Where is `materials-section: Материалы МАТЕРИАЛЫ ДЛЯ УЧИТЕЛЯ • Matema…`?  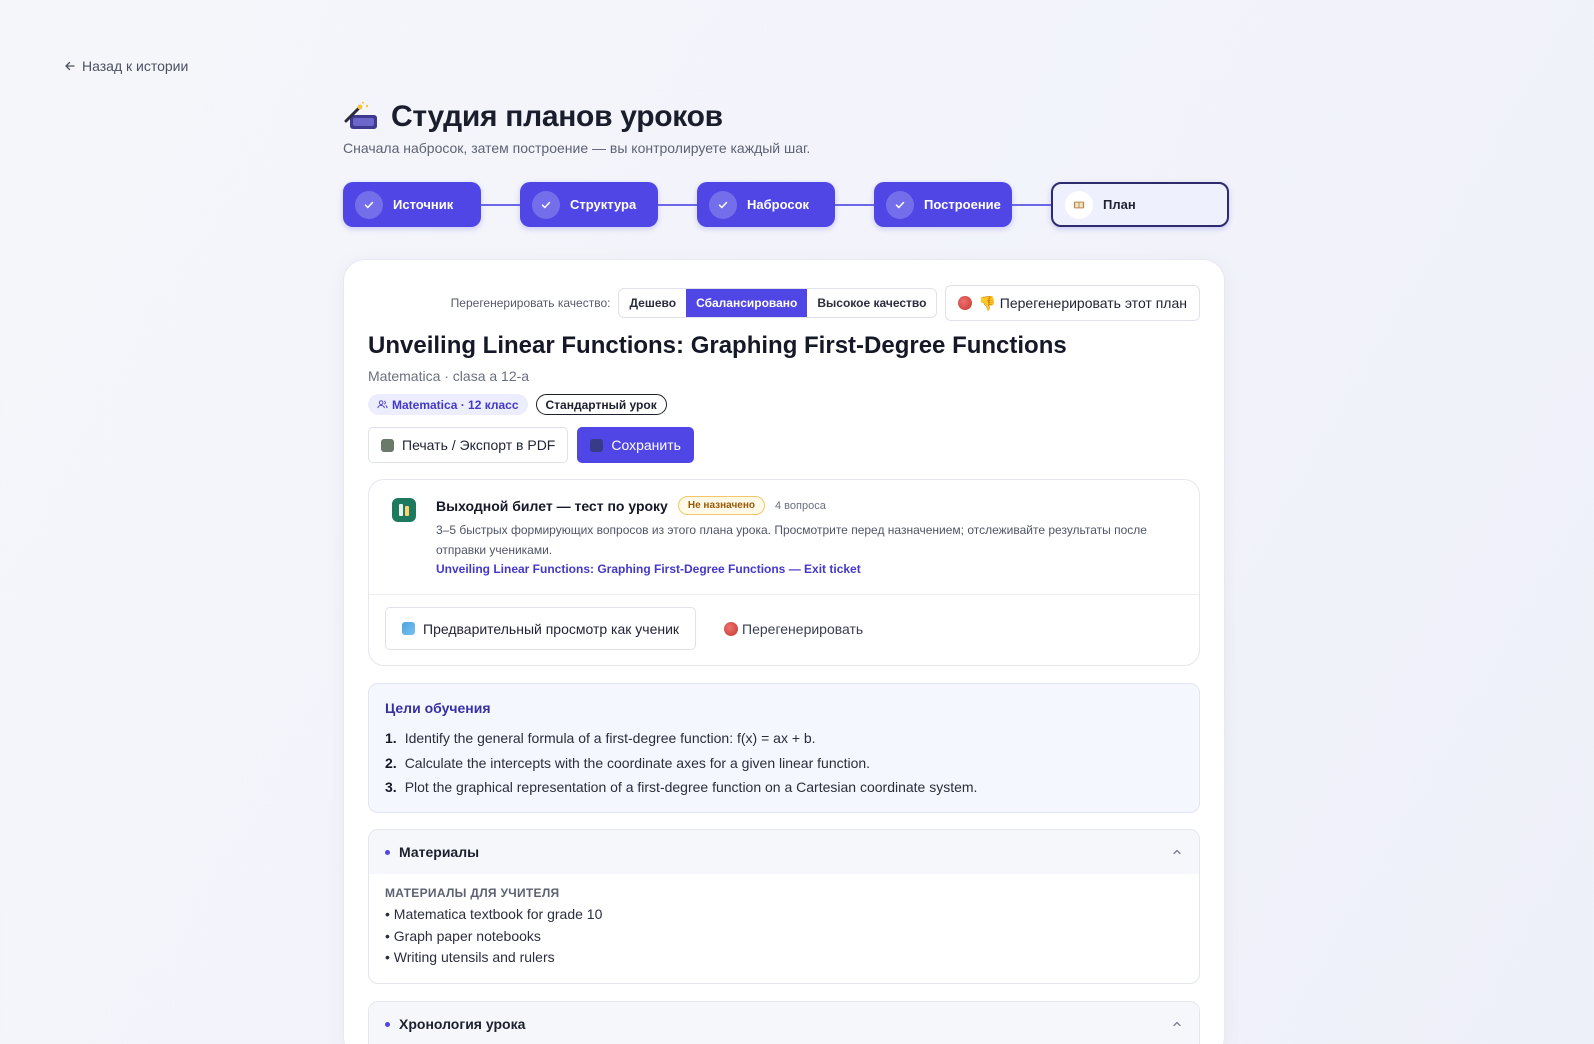 materials-section: Материалы МАТЕРИАЛЫ ДЛЯ УЧИТЕЛЯ • Matema… is located at coordinates (784, 907).